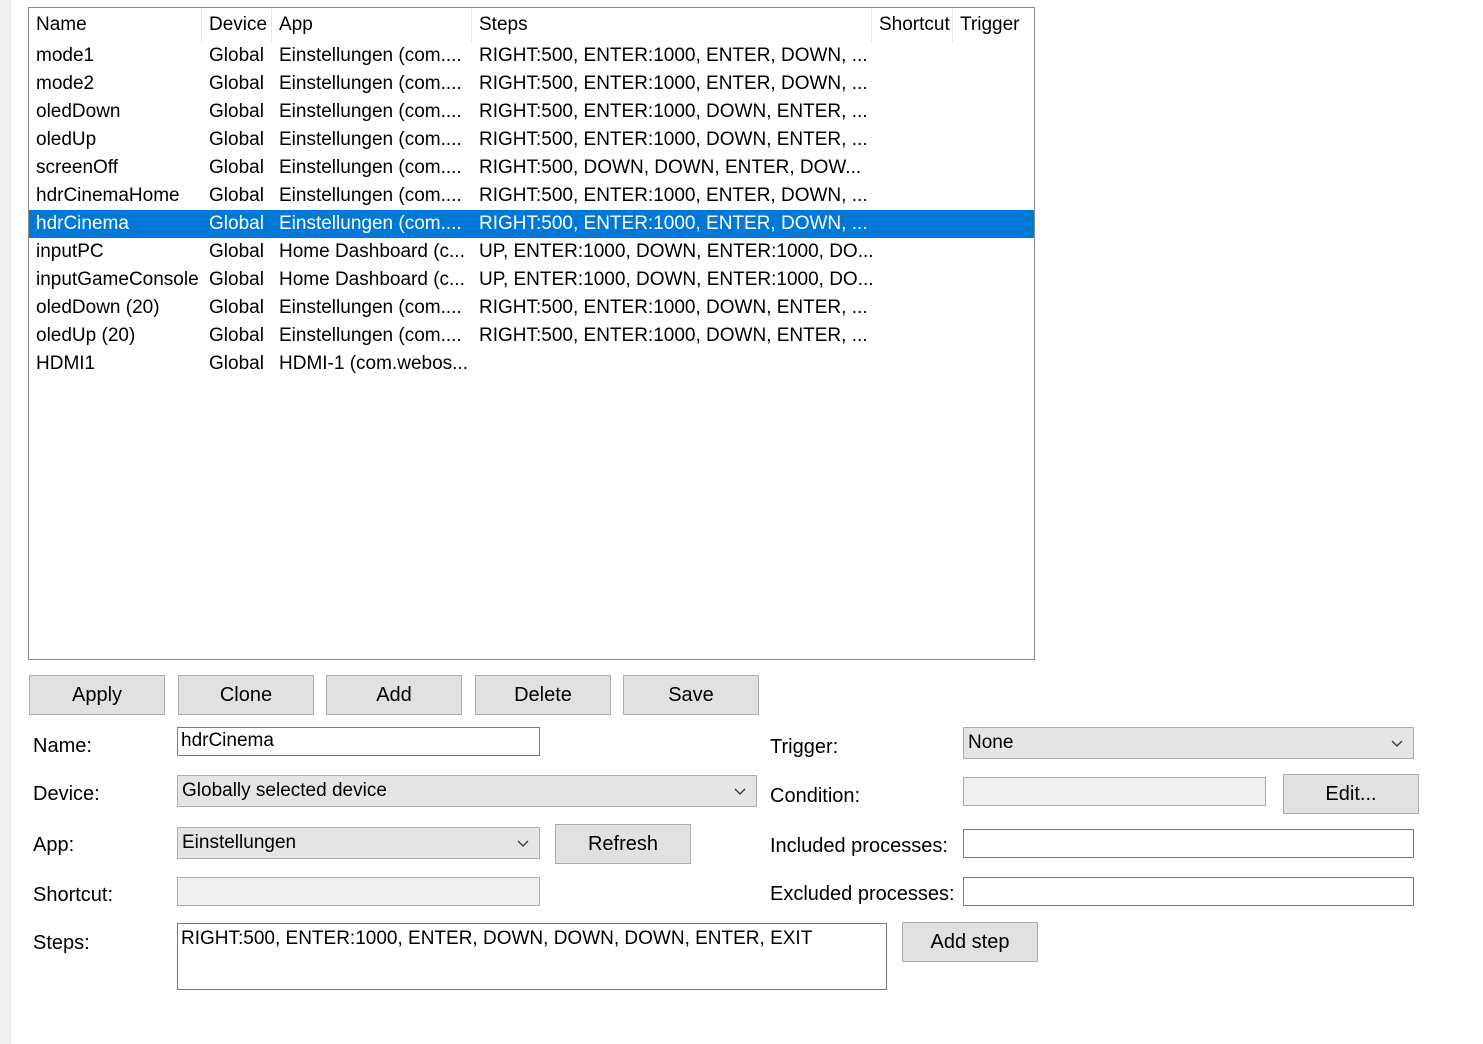 The height and width of the screenshot is (1044, 1483). Describe the element at coordinates (372, 25) in the screenshot. I see `column-header-app: App` at that location.